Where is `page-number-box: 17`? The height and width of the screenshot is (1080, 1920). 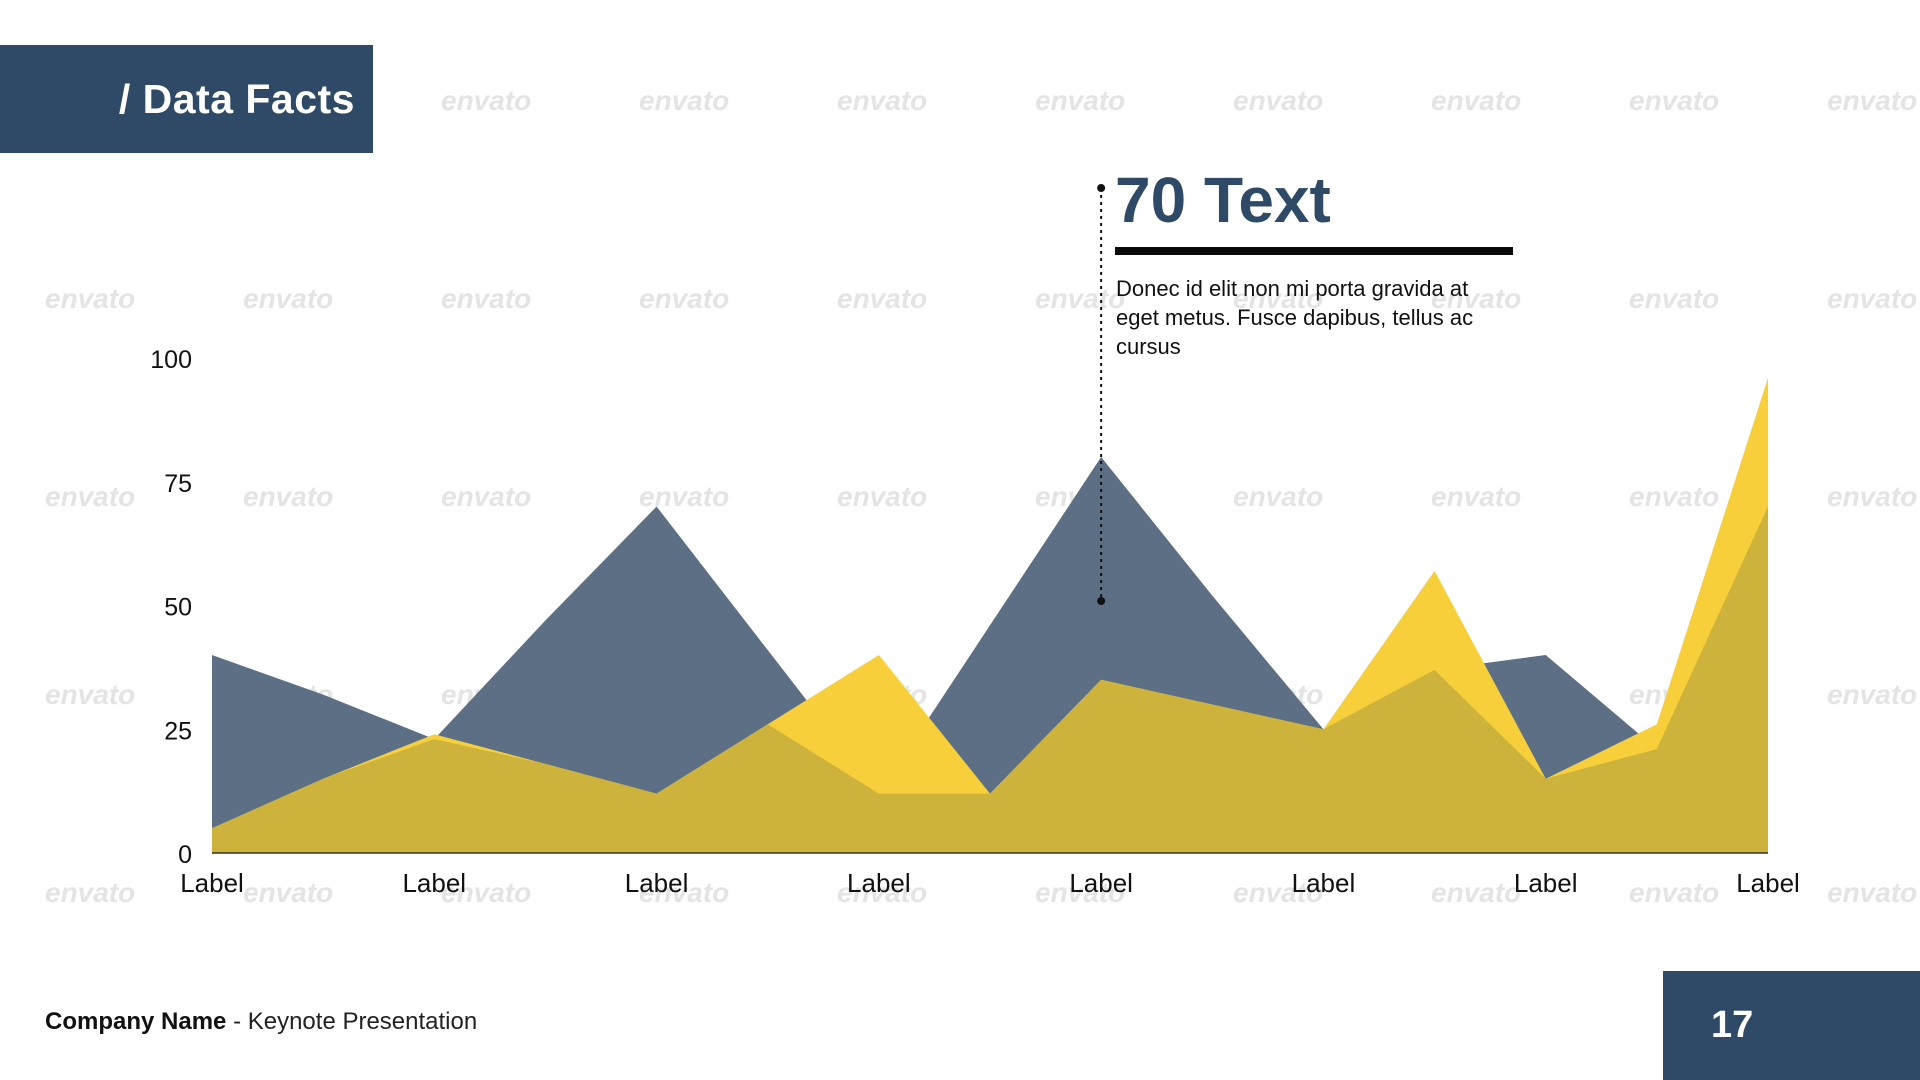
page-number-box: 17 is located at coordinates (1791, 1025).